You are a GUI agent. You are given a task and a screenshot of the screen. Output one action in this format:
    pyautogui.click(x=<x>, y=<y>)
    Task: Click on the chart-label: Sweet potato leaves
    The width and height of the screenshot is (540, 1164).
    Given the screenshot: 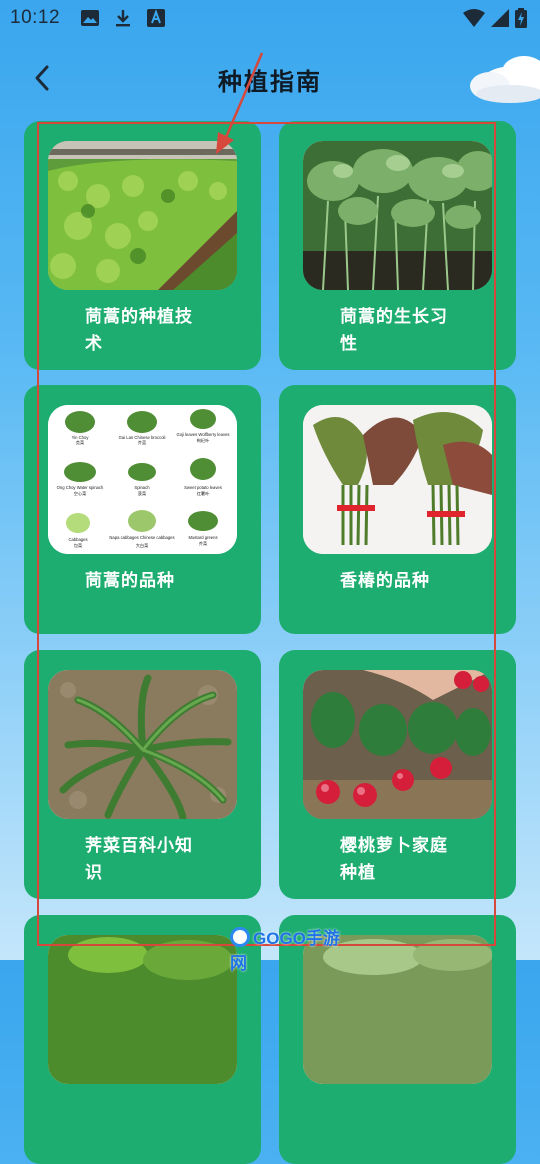 What is the action you would take?
    pyautogui.click(x=203, y=487)
    